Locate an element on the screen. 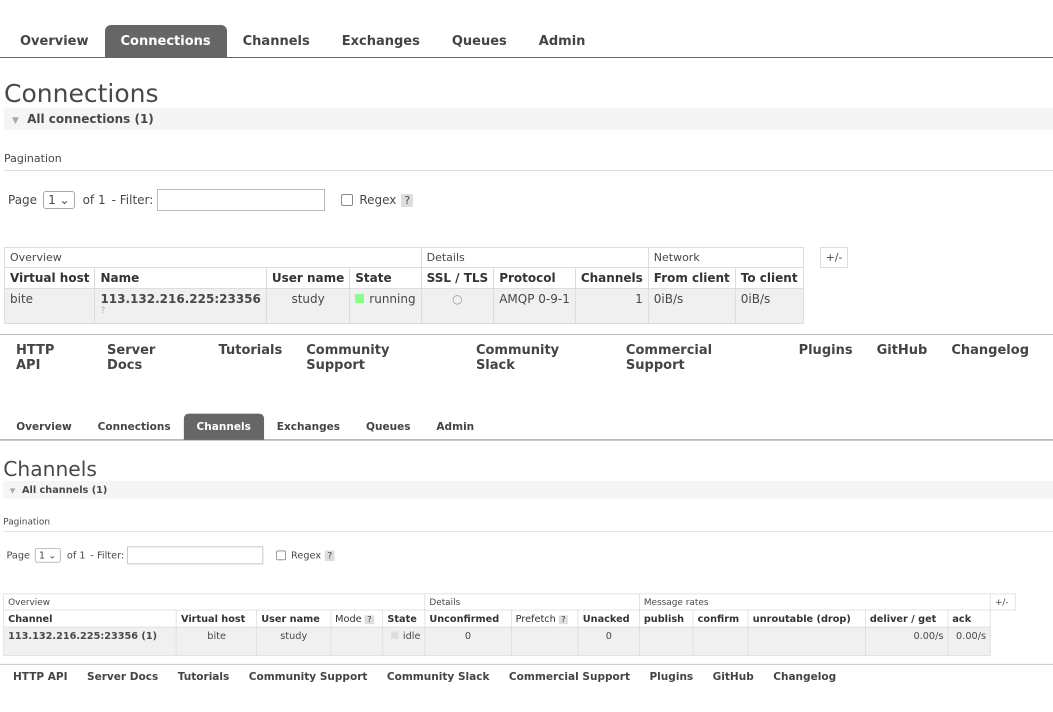  col-to-client: To client is located at coordinates (769, 278).